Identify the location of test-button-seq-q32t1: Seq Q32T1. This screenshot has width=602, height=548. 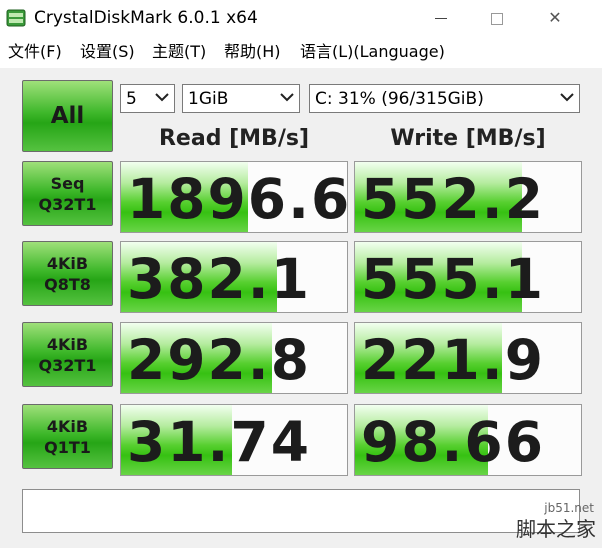
(67, 193).